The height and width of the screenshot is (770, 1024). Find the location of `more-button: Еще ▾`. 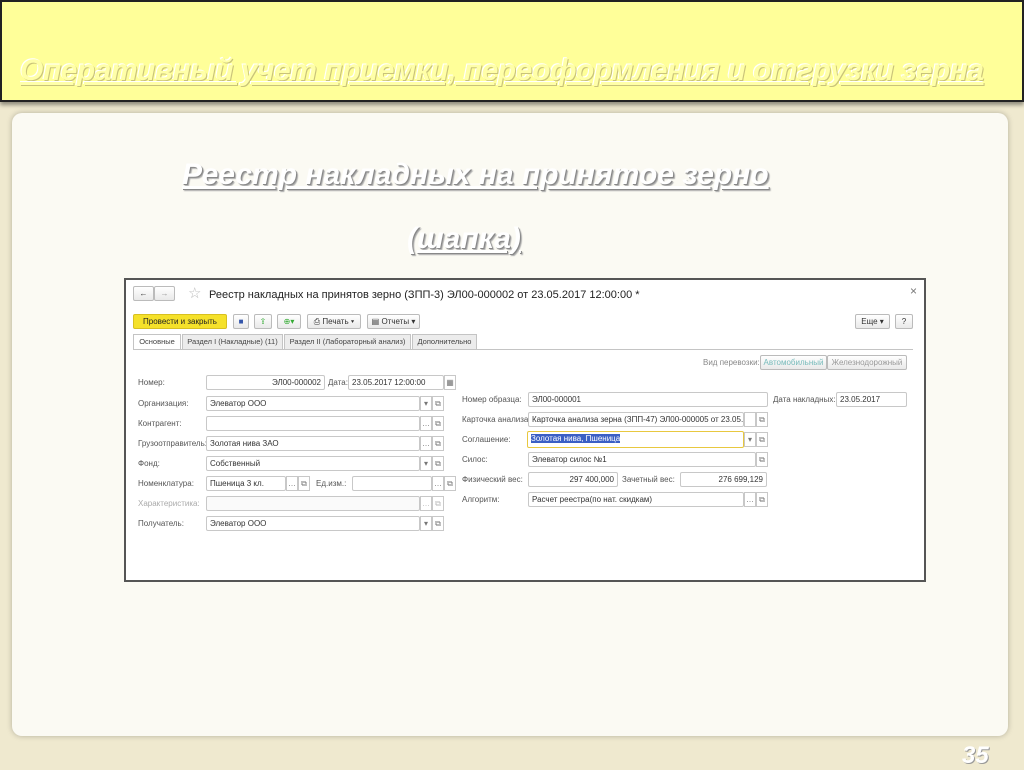

more-button: Еще ▾ is located at coordinates (872, 321).